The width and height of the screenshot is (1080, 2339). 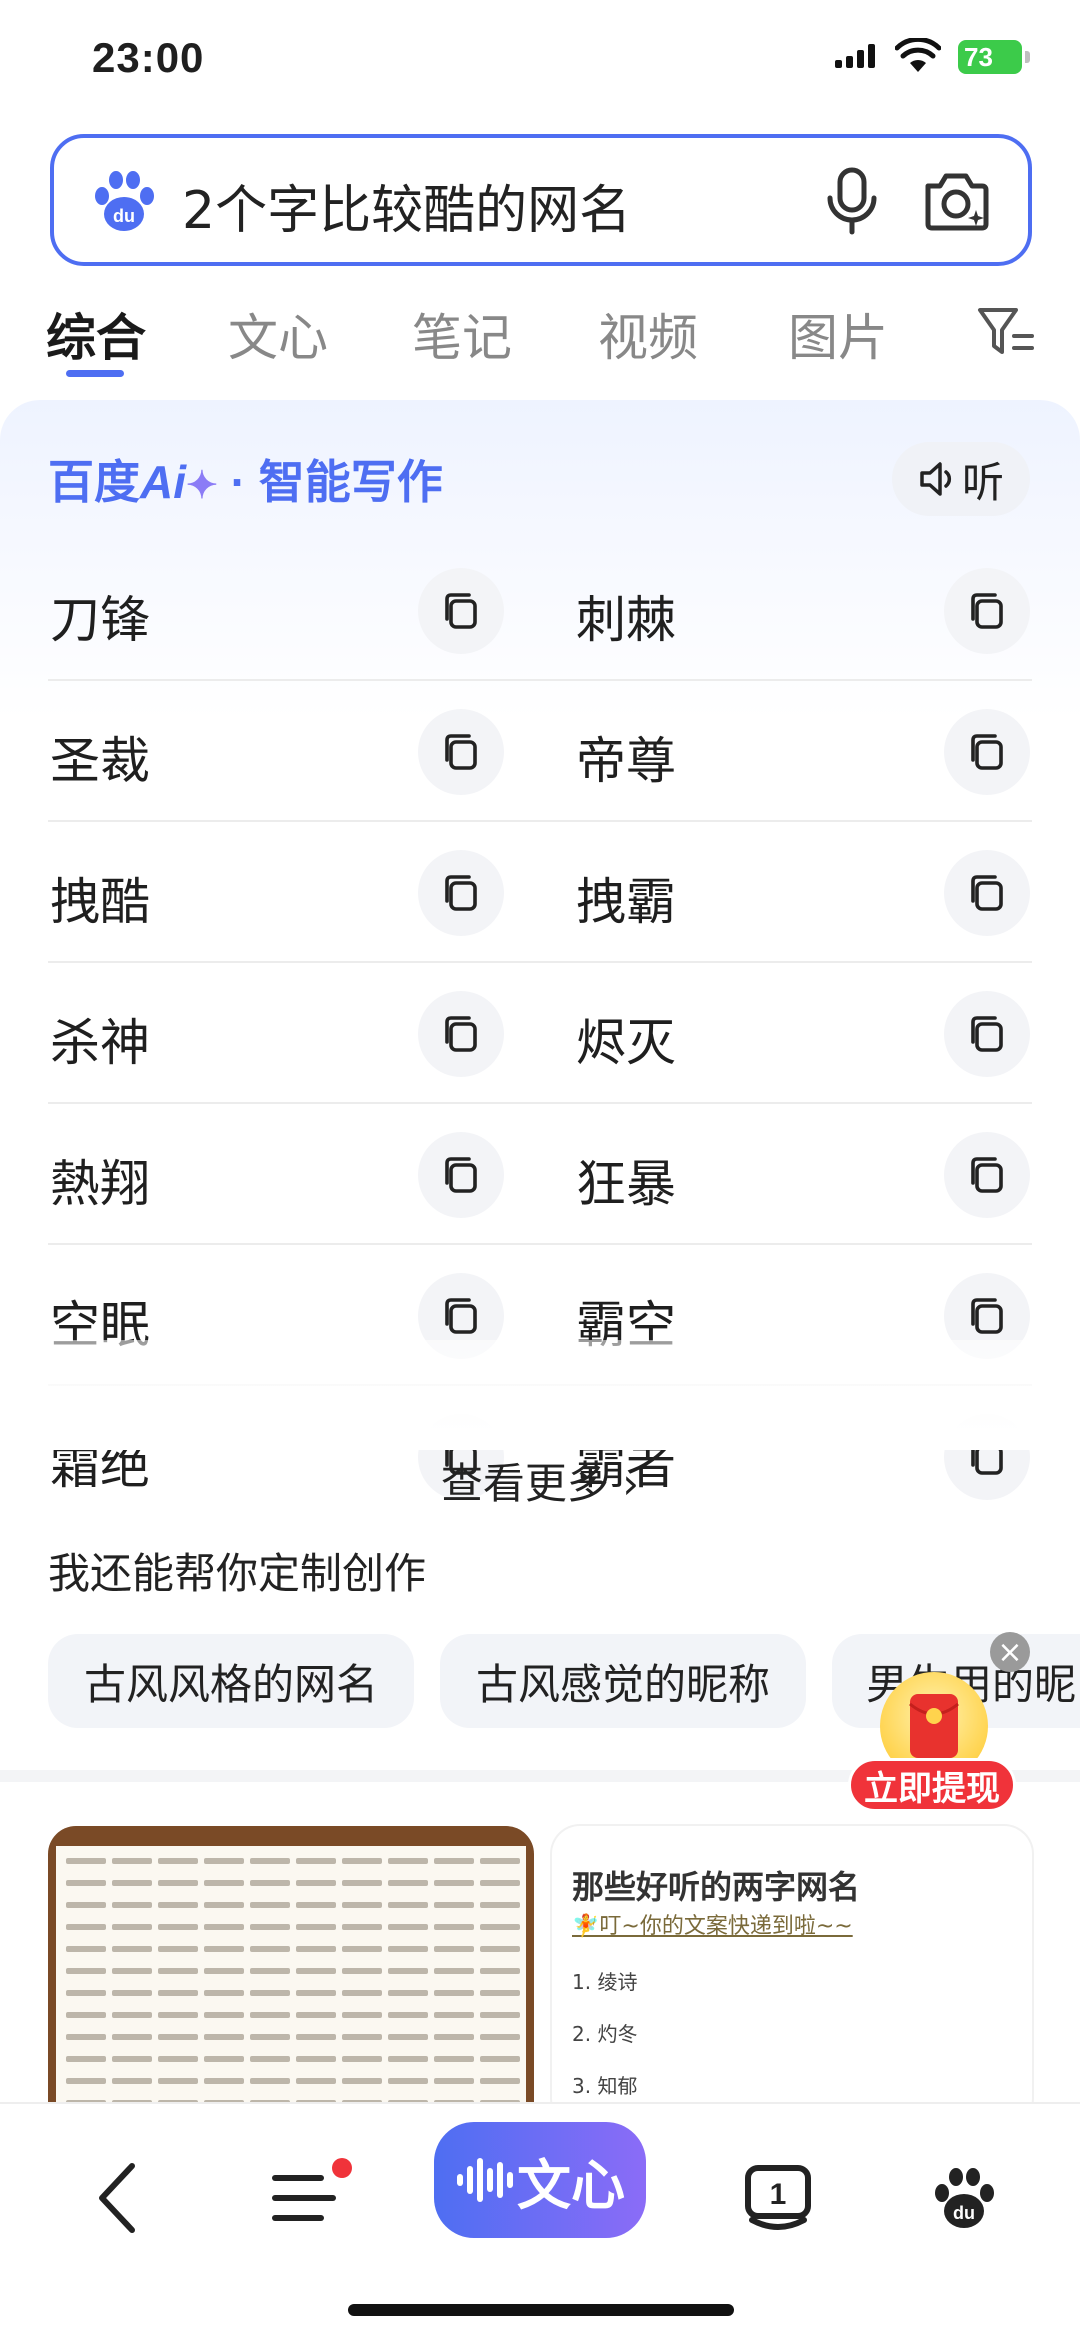 I want to click on wenxin-button: 文心, so click(x=540, y=2180).